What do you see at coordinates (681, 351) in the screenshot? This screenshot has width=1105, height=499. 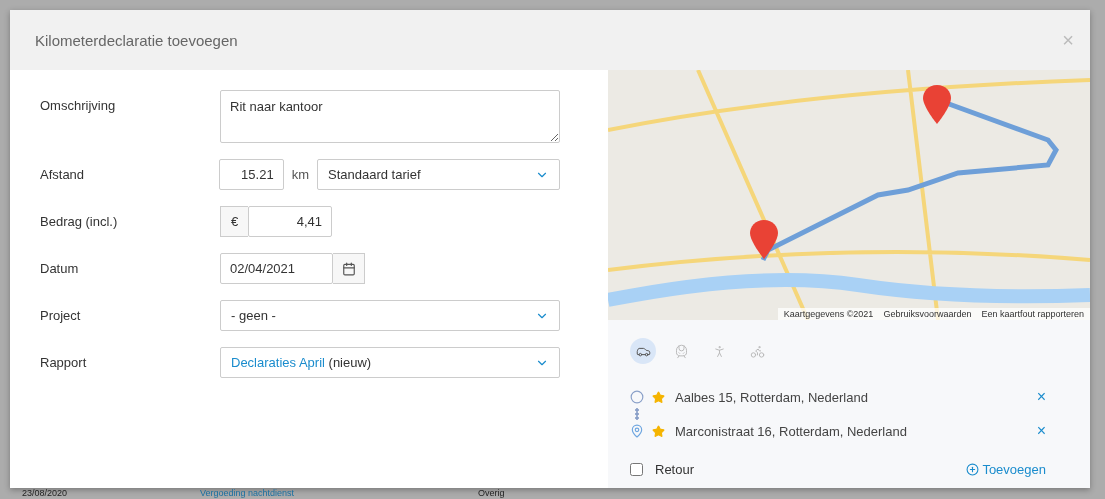 I see `train-icon` at bounding box center [681, 351].